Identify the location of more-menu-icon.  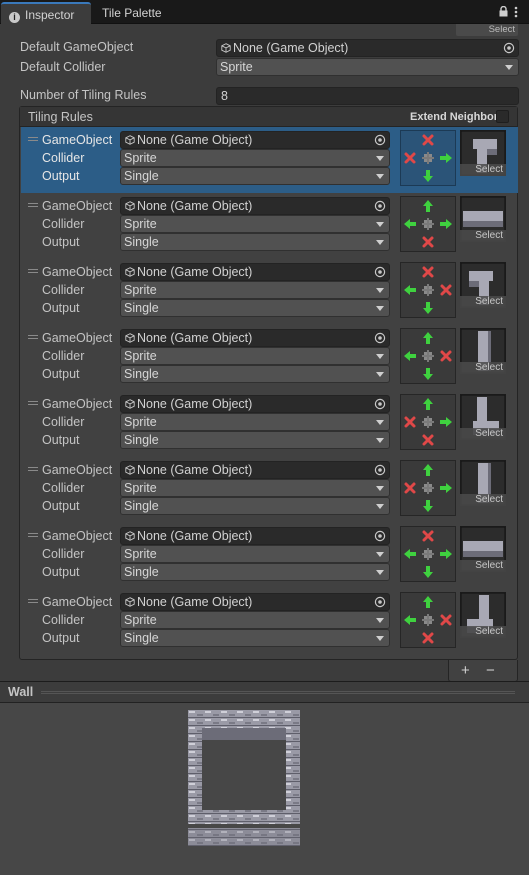
(516, 12).